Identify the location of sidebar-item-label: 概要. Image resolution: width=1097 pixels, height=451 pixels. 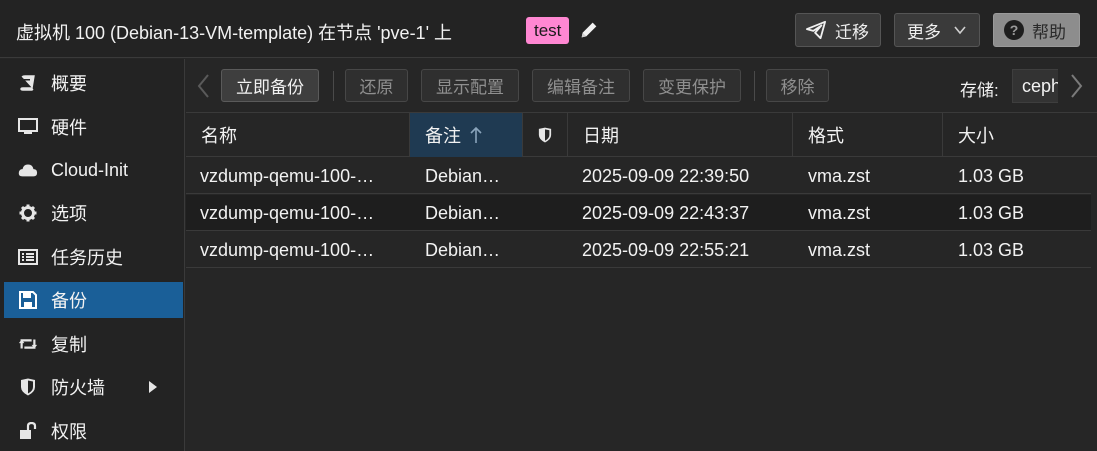
(69, 84).